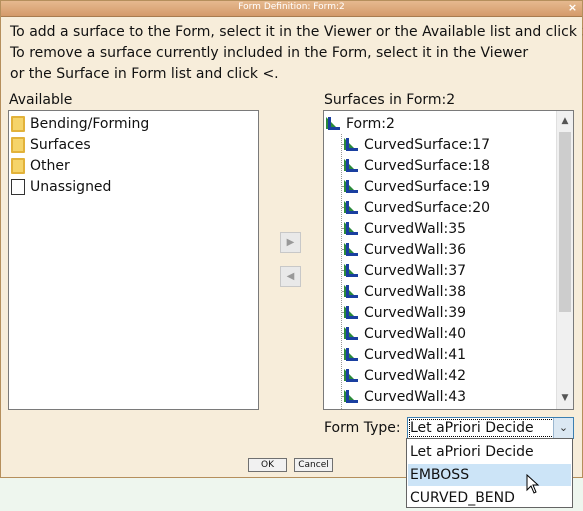 The height and width of the screenshot is (511, 583). What do you see at coordinates (565, 222) in the screenshot?
I see `scrollbar-thumb` at bounding box center [565, 222].